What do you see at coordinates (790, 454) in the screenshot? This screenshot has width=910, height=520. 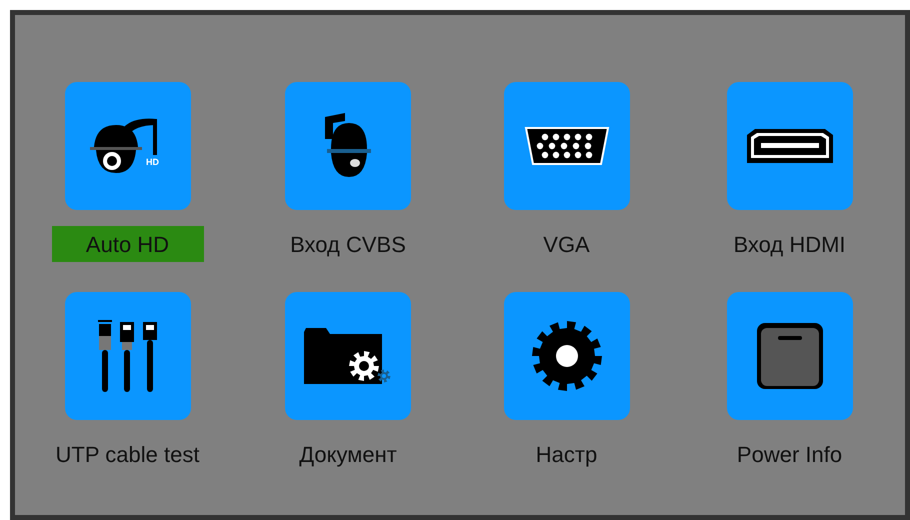 I see `menu-label: Power Info` at bounding box center [790, 454].